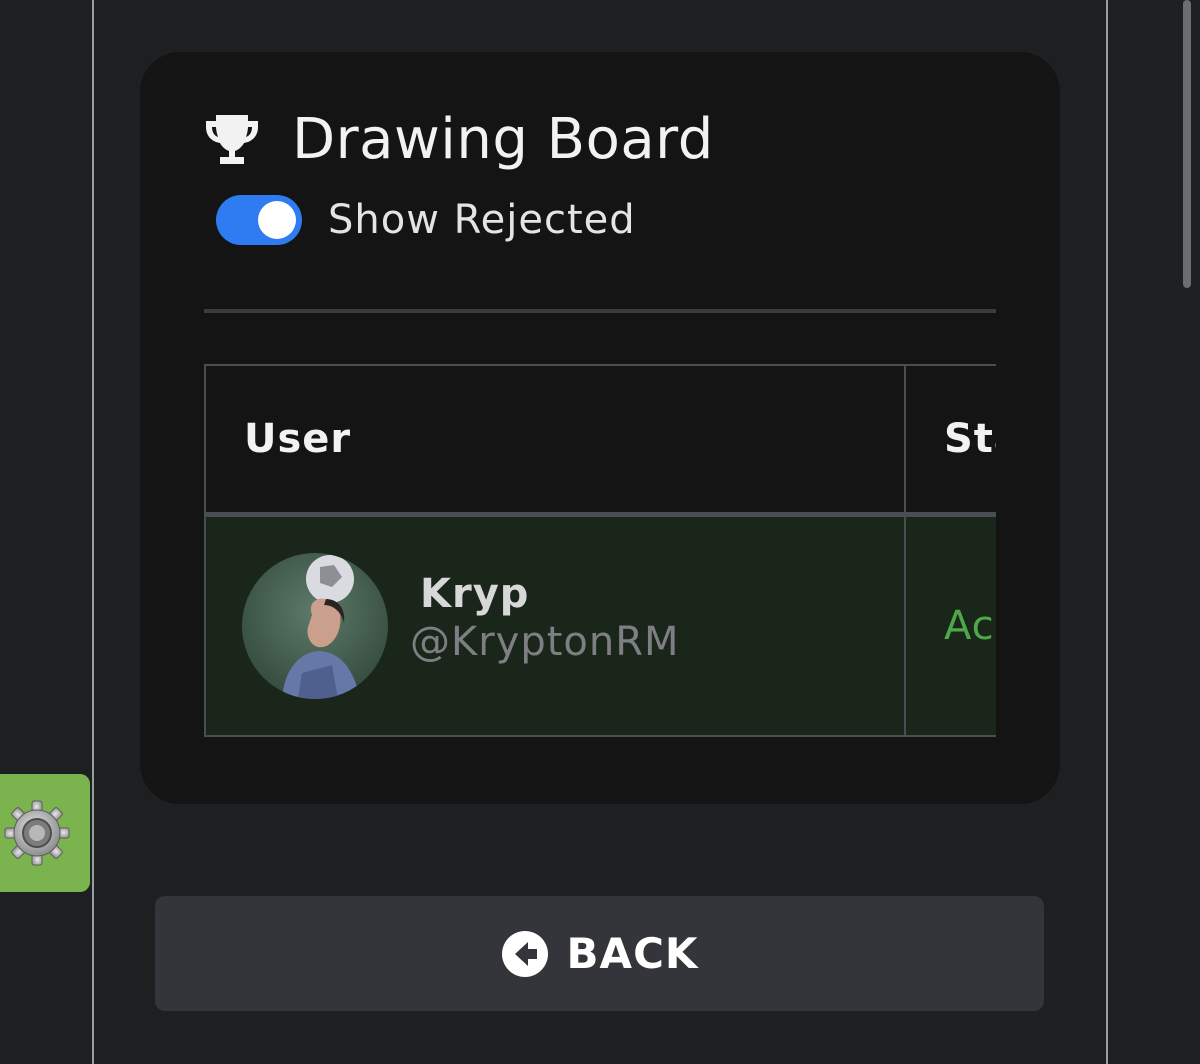 Image resolution: width=1200 pixels, height=1064 pixels. I want to click on user-display-name: Kryp, so click(475, 594).